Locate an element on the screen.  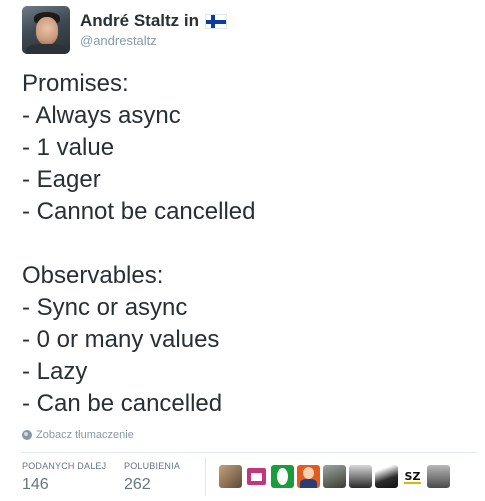
retweets-stat: PODANYCH DALEJ 146 is located at coordinates (64, 477).